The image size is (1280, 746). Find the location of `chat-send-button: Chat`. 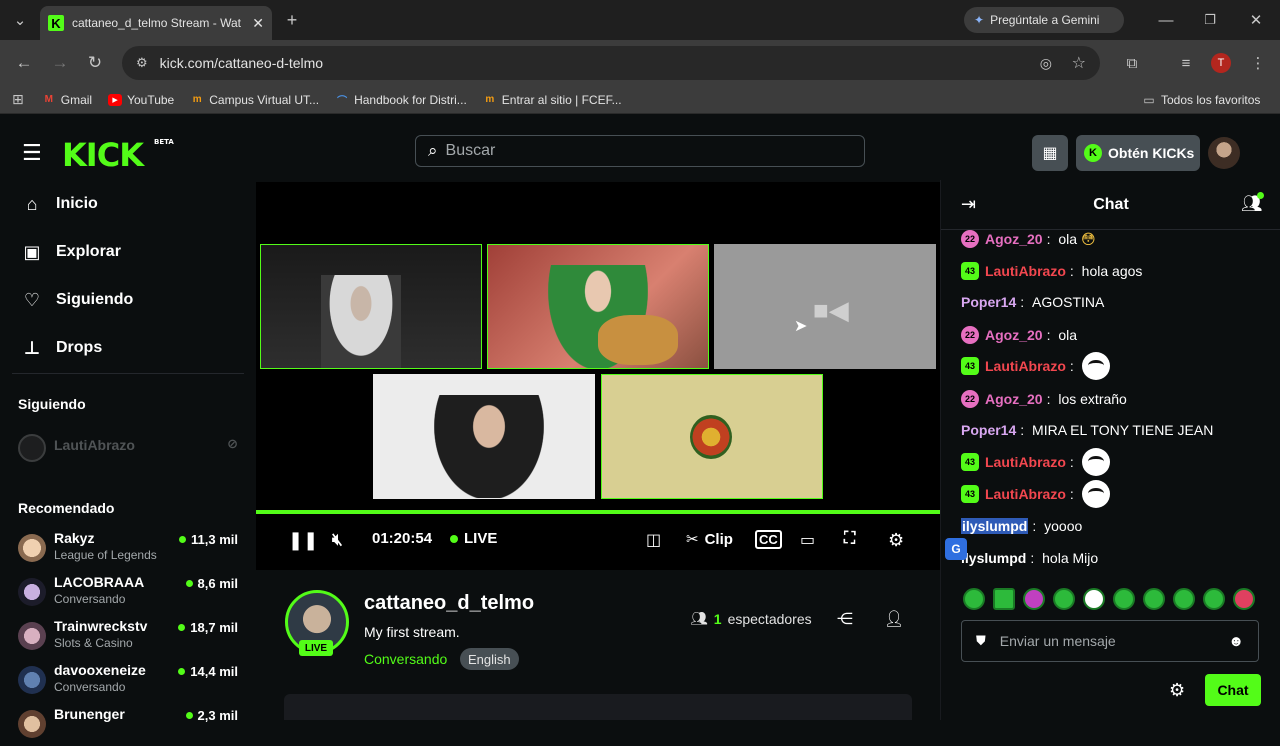

chat-send-button: Chat is located at coordinates (1233, 690).